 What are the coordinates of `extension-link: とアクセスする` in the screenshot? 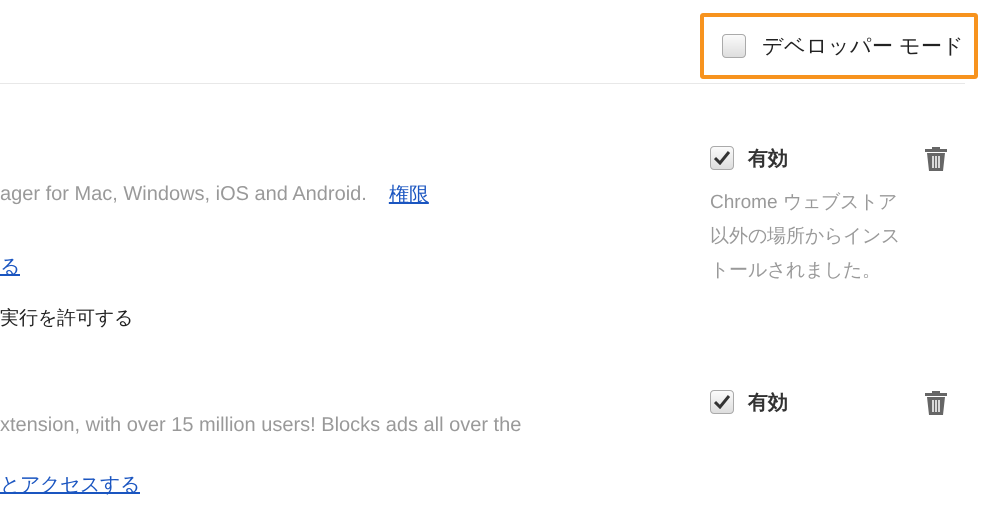 It's located at (70, 484).